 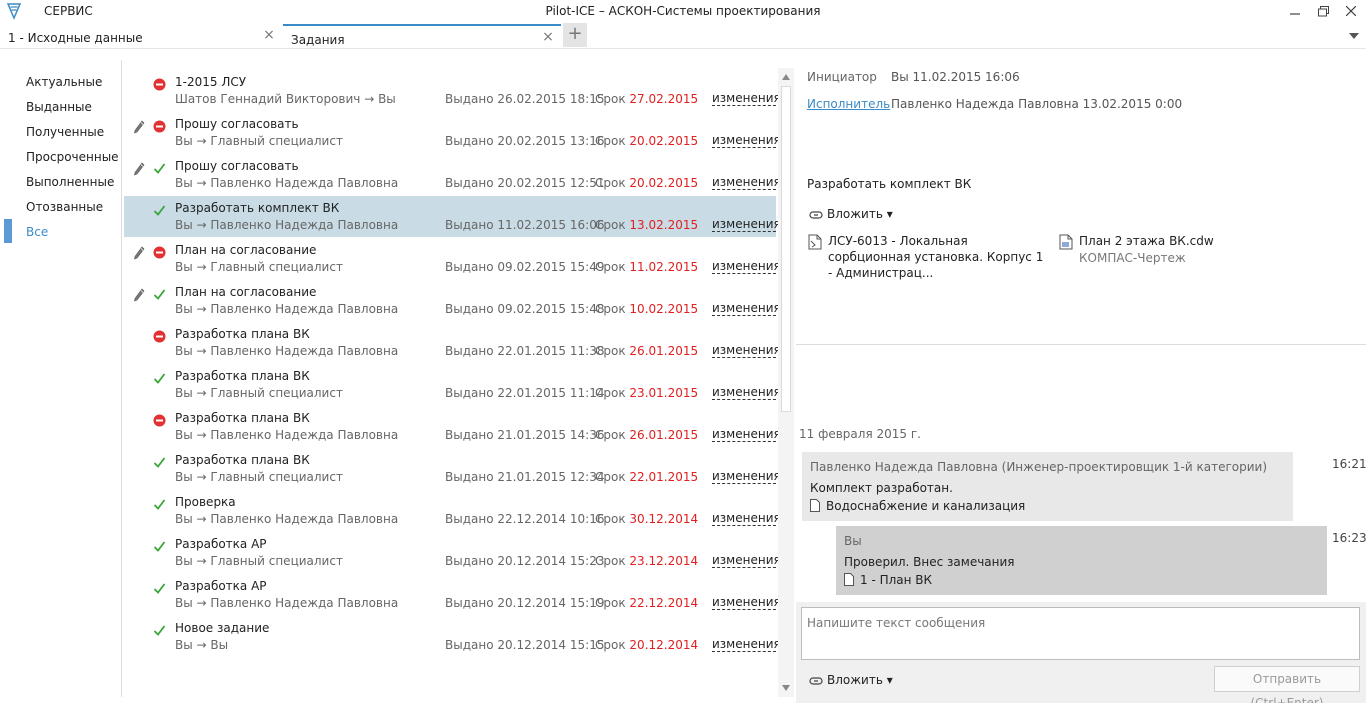 What do you see at coordinates (139, 169) in the screenshot?
I see `pen-icon` at bounding box center [139, 169].